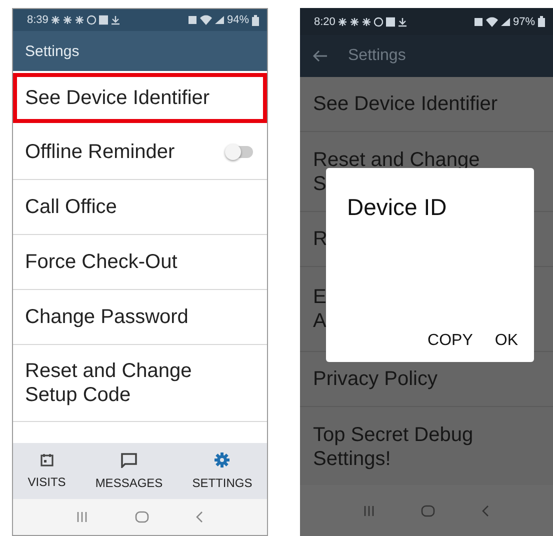 The width and height of the screenshot is (553, 536). I want to click on settings-item: Reset and Change Setup Code, so click(140, 383).